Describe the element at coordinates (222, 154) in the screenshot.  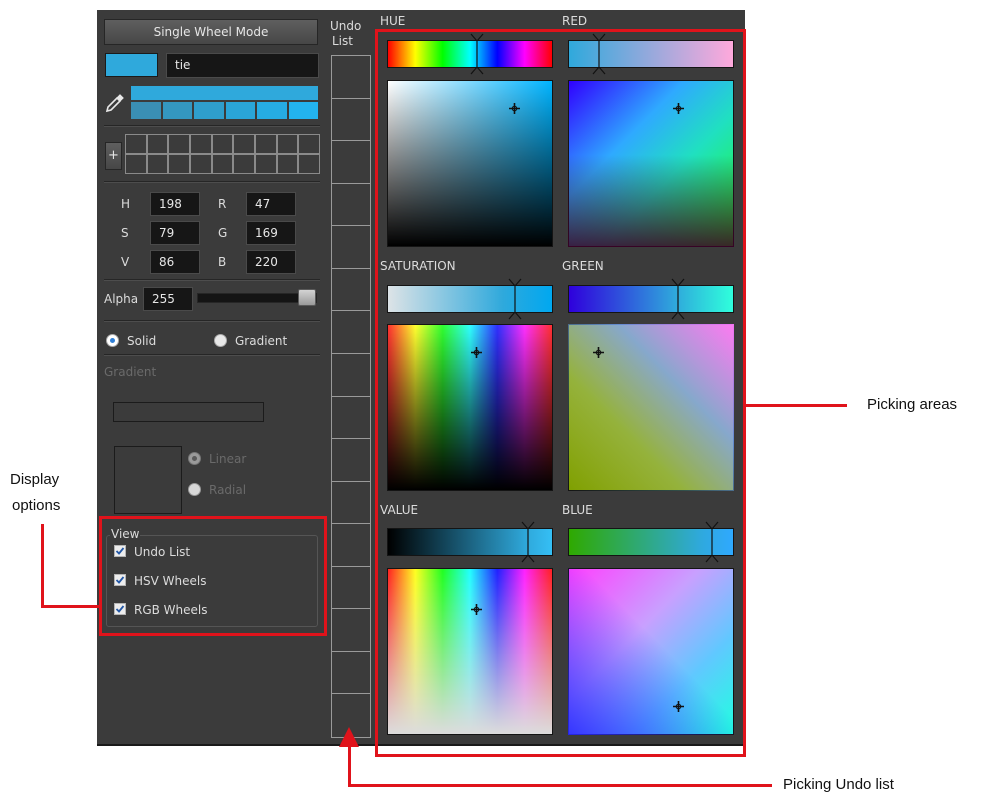
I see `swatch-grid` at that location.